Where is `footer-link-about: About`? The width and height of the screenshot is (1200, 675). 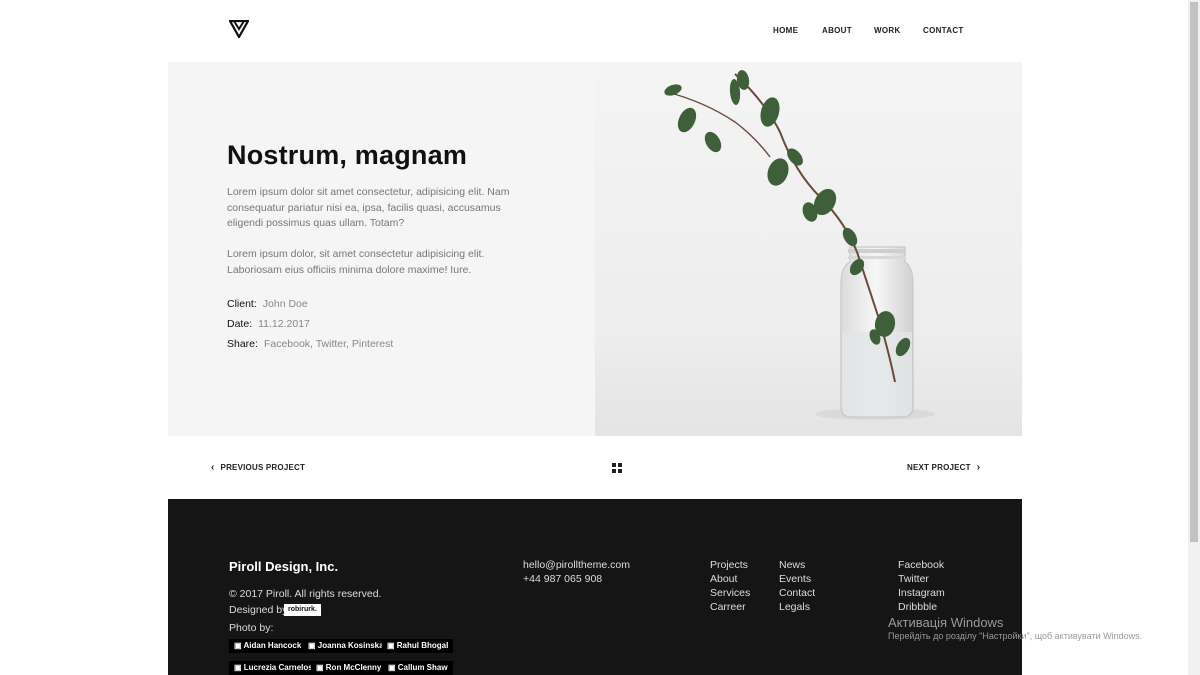
footer-link-about: About is located at coordinates (723, 579).